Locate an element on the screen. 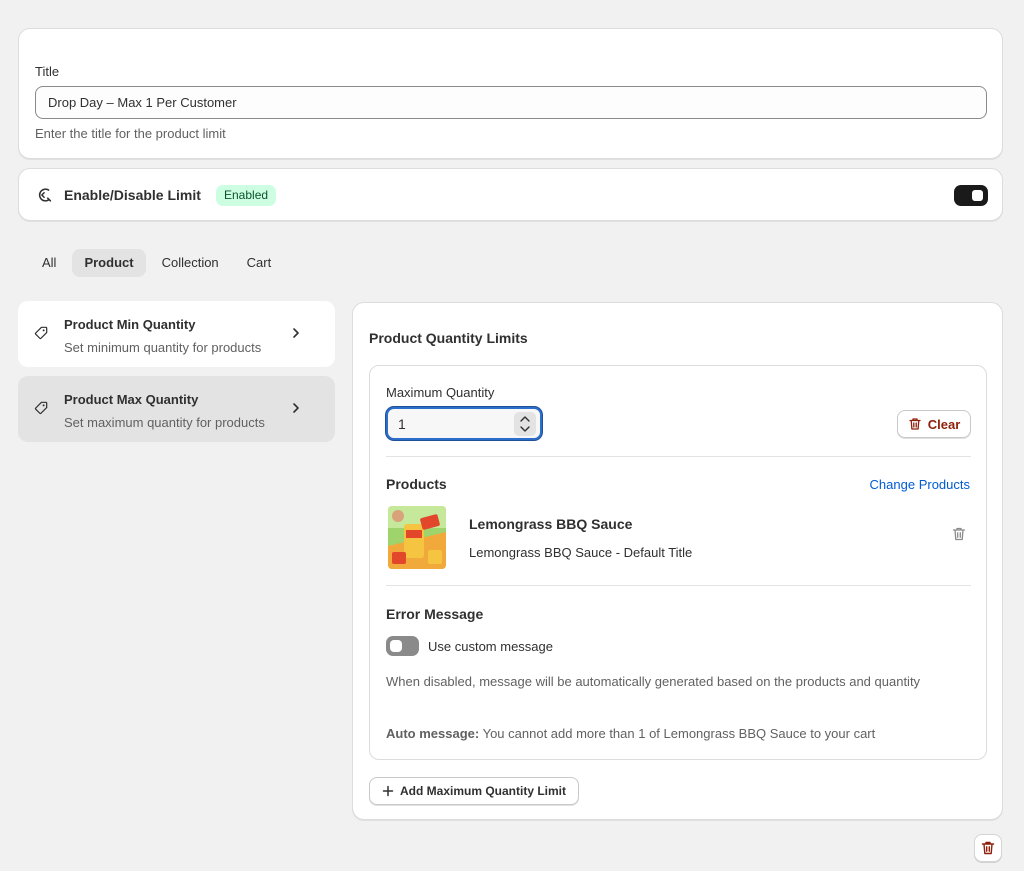 The image size is (1024, 871). auto-message-label: Auto message: is located at coordinates (433, 733).